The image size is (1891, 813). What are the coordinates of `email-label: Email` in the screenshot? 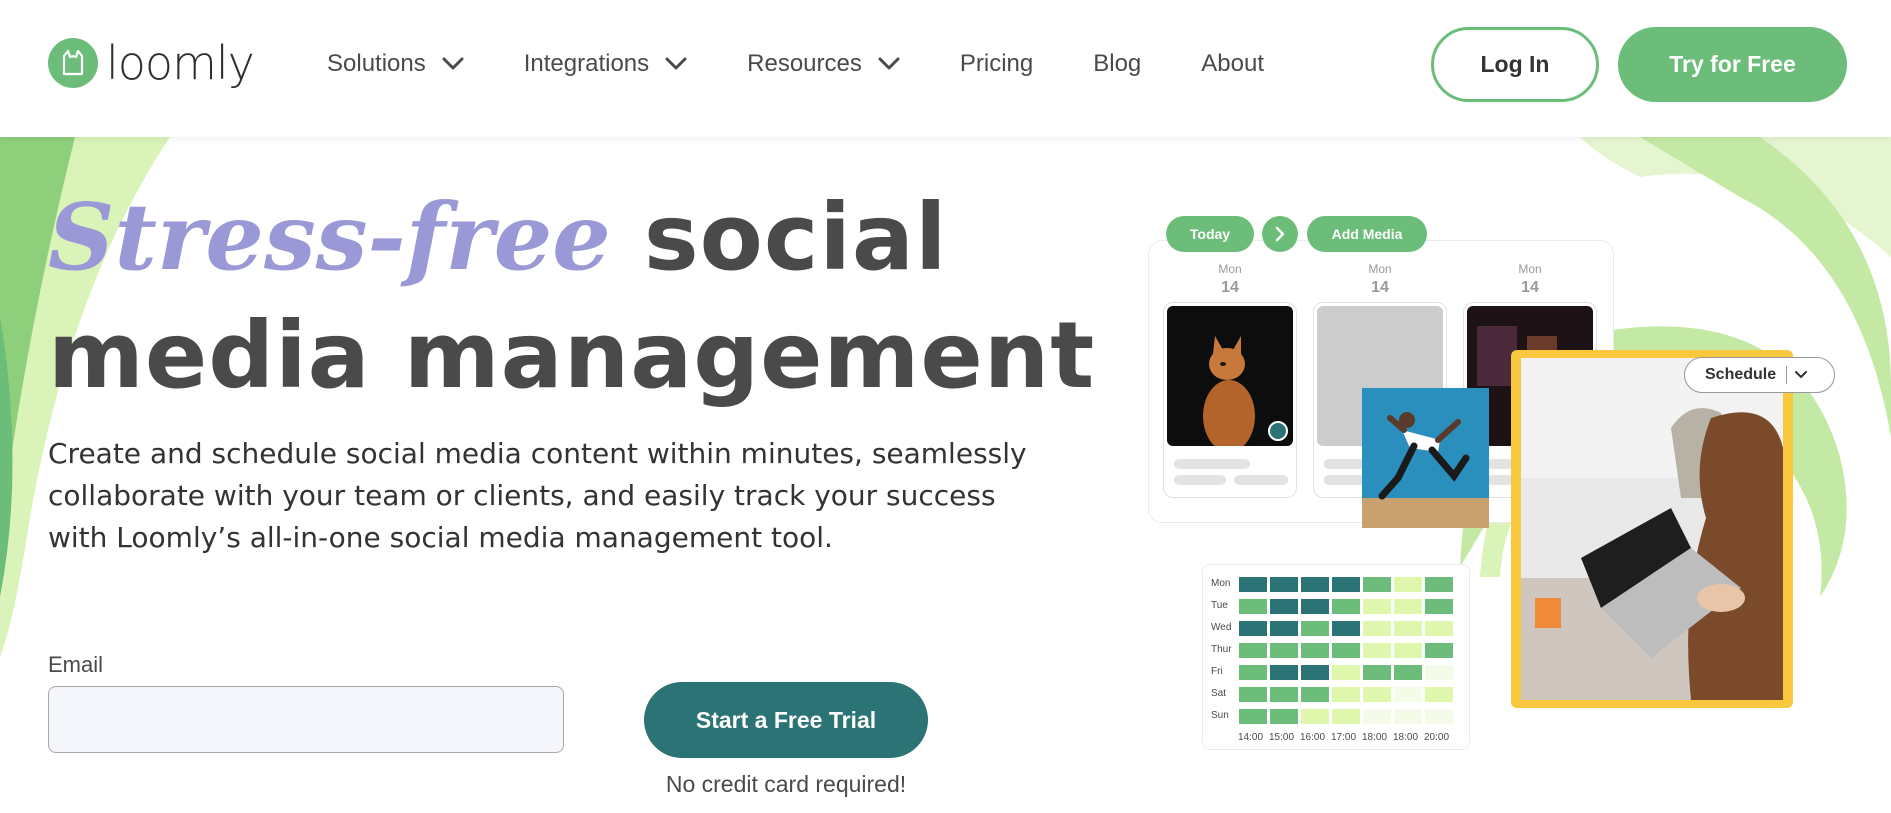 It's located at (76, 664).